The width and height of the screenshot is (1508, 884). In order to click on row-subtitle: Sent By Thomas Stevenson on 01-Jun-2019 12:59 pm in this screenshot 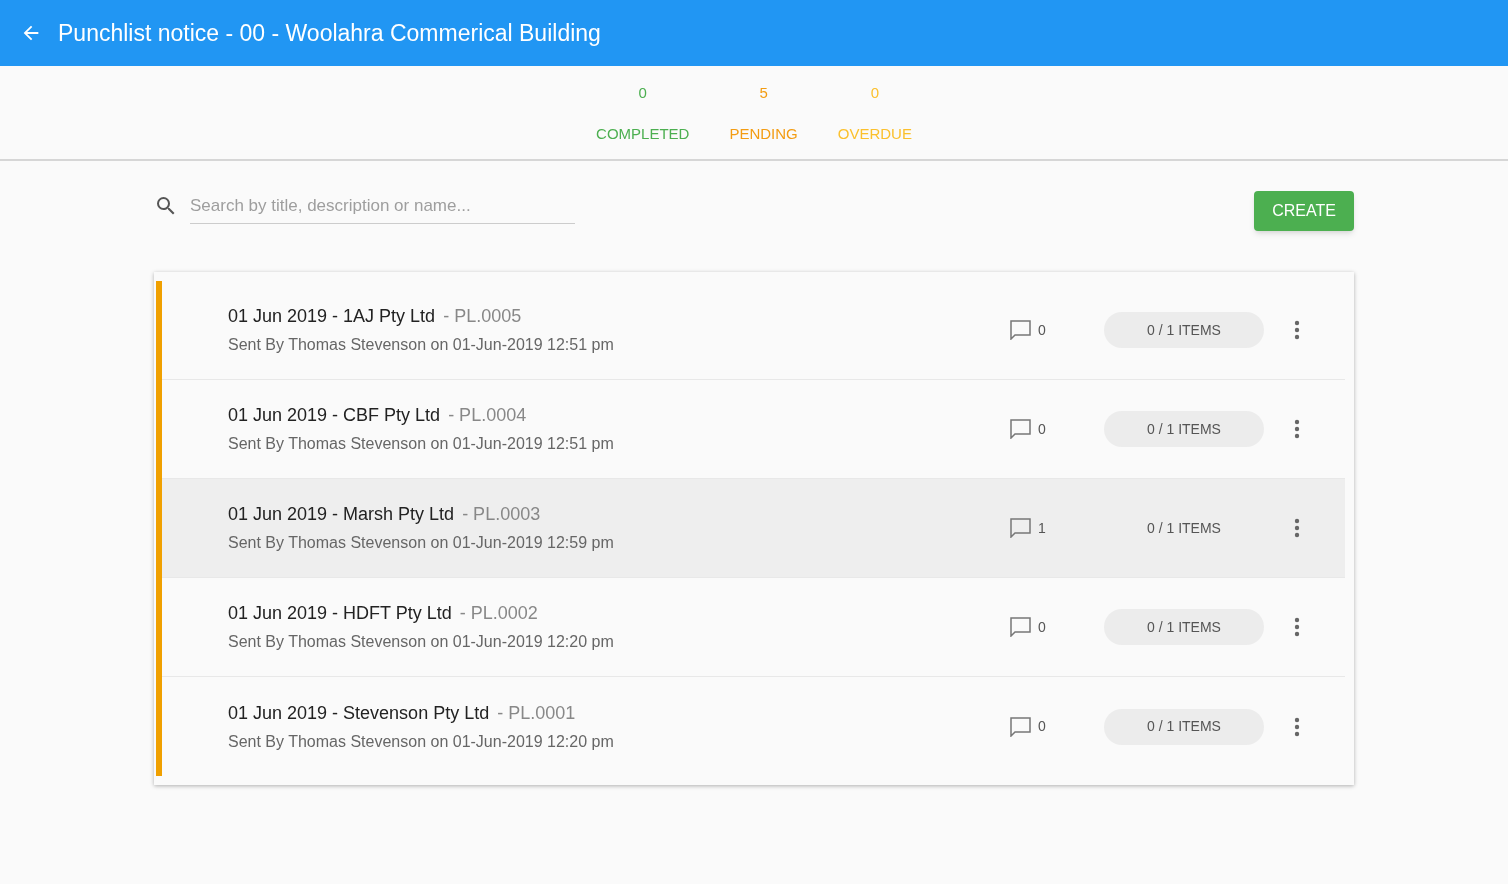, I will do `click(421, 543)`.